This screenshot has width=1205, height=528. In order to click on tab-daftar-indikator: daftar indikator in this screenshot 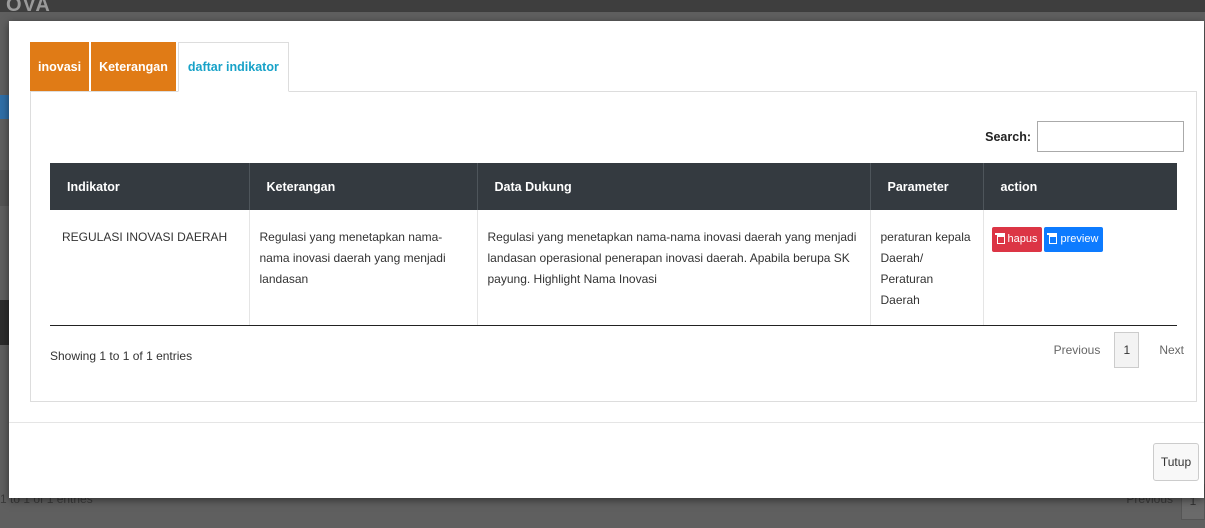, I will do `click(233, 67)`.